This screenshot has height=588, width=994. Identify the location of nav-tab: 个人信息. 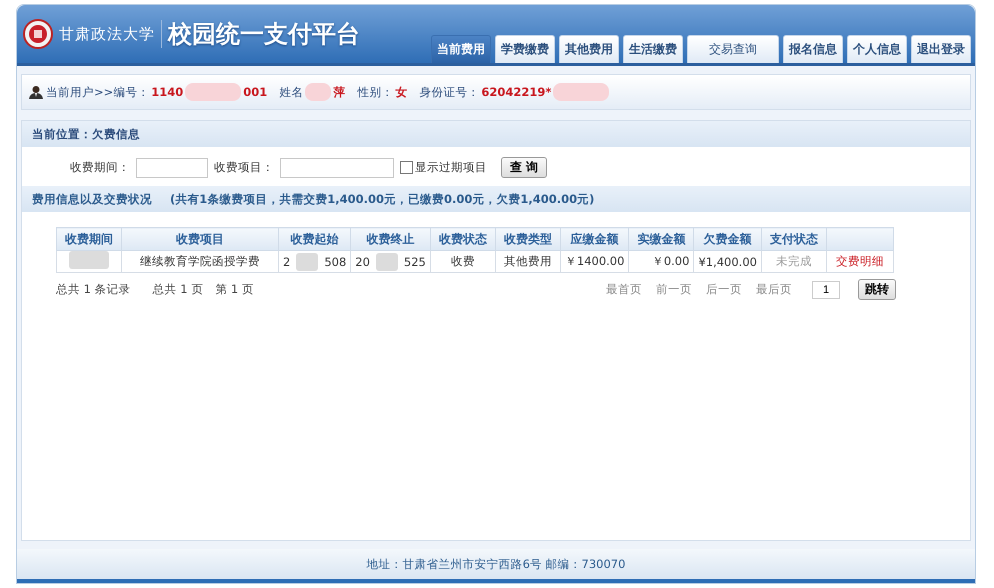
(877, 49).